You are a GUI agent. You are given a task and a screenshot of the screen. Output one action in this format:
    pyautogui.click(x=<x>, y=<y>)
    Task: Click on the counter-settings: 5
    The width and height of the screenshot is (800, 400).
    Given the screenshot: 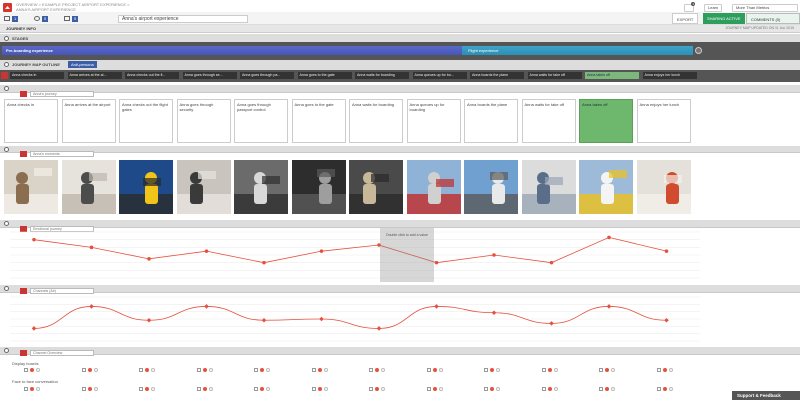 What is the action you would take?
    pyautogui.click(x=41, y=18)
    